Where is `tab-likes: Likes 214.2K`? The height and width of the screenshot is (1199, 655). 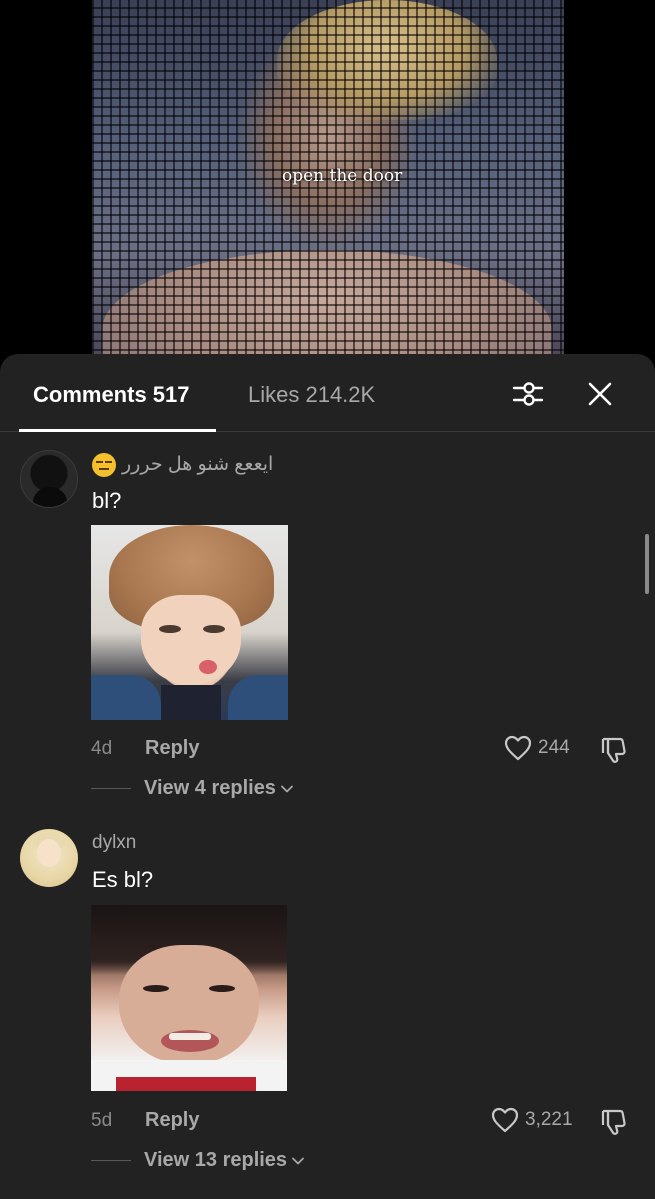
tab-likes: Likes 214.2K is located at coordinates (311, 395).